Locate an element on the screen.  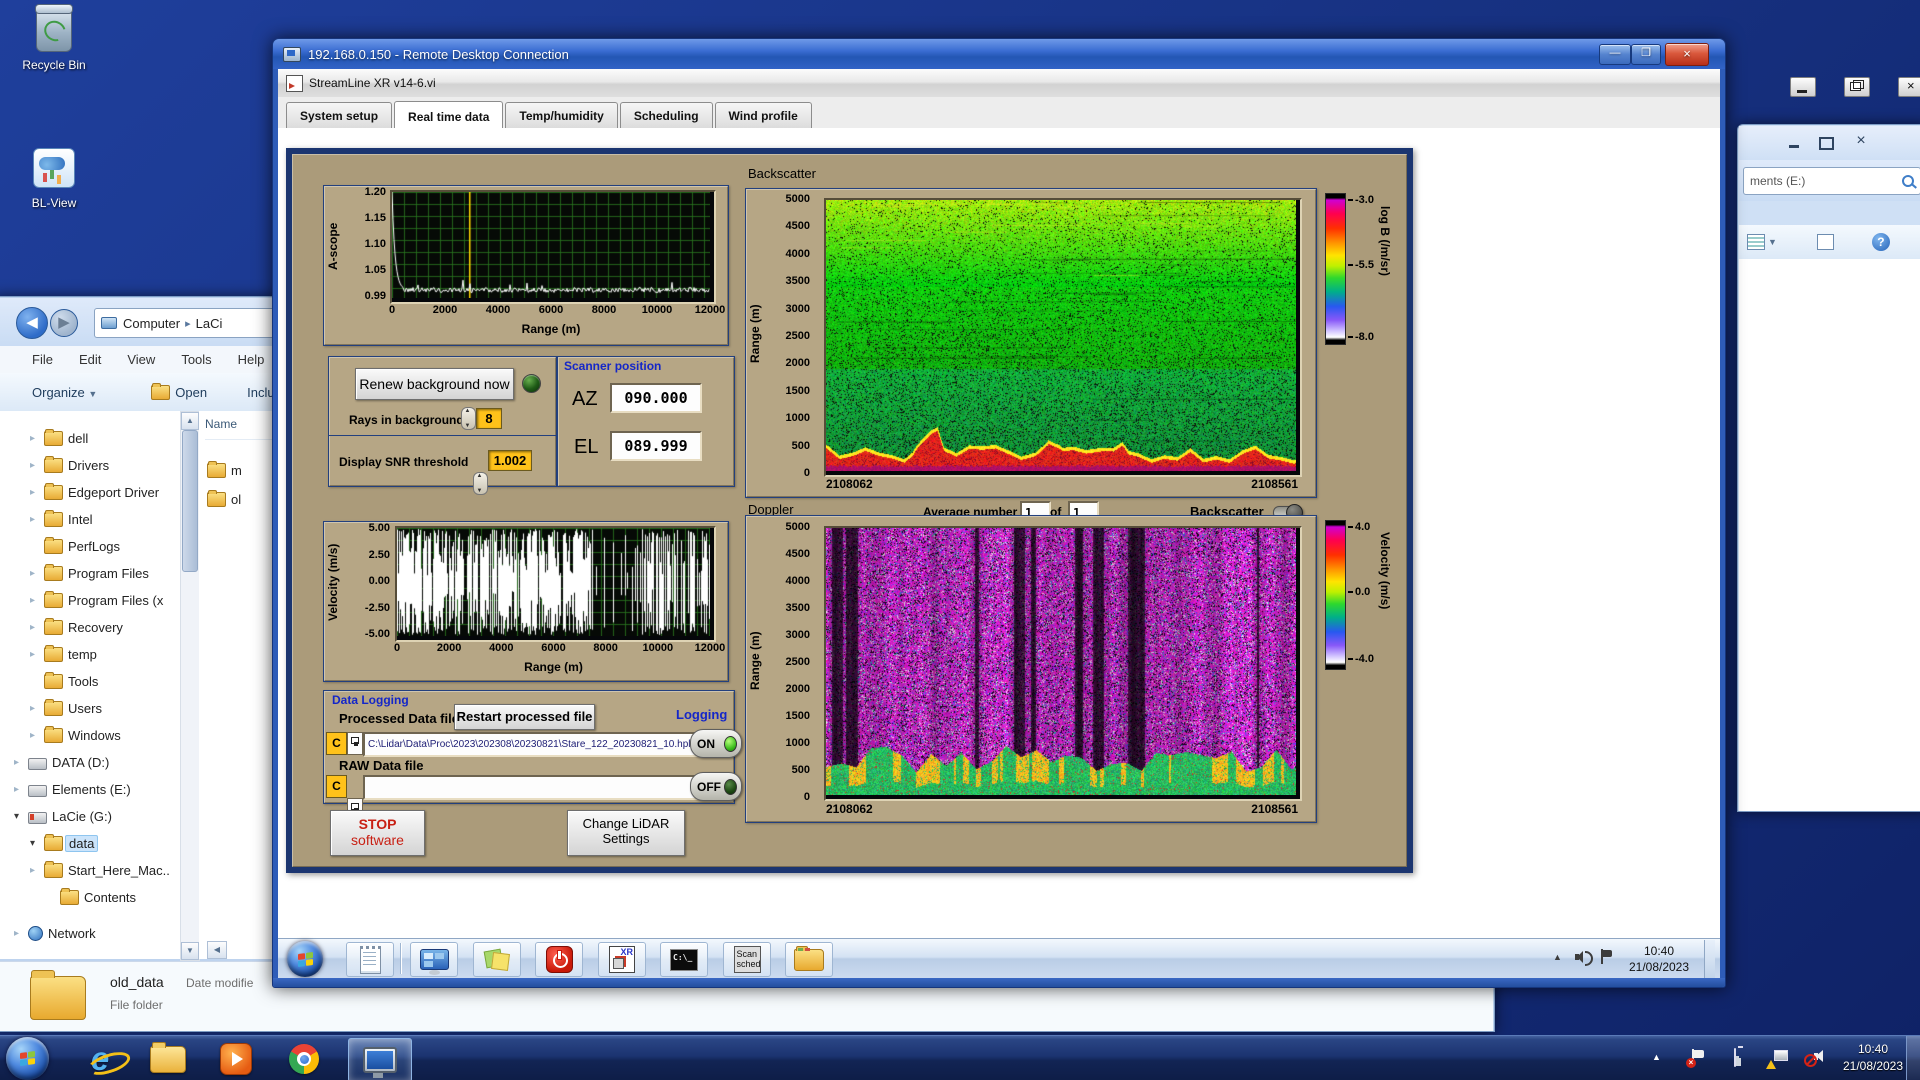
taskbar-button-remote-desktop is located at coordinates (380, 1059).